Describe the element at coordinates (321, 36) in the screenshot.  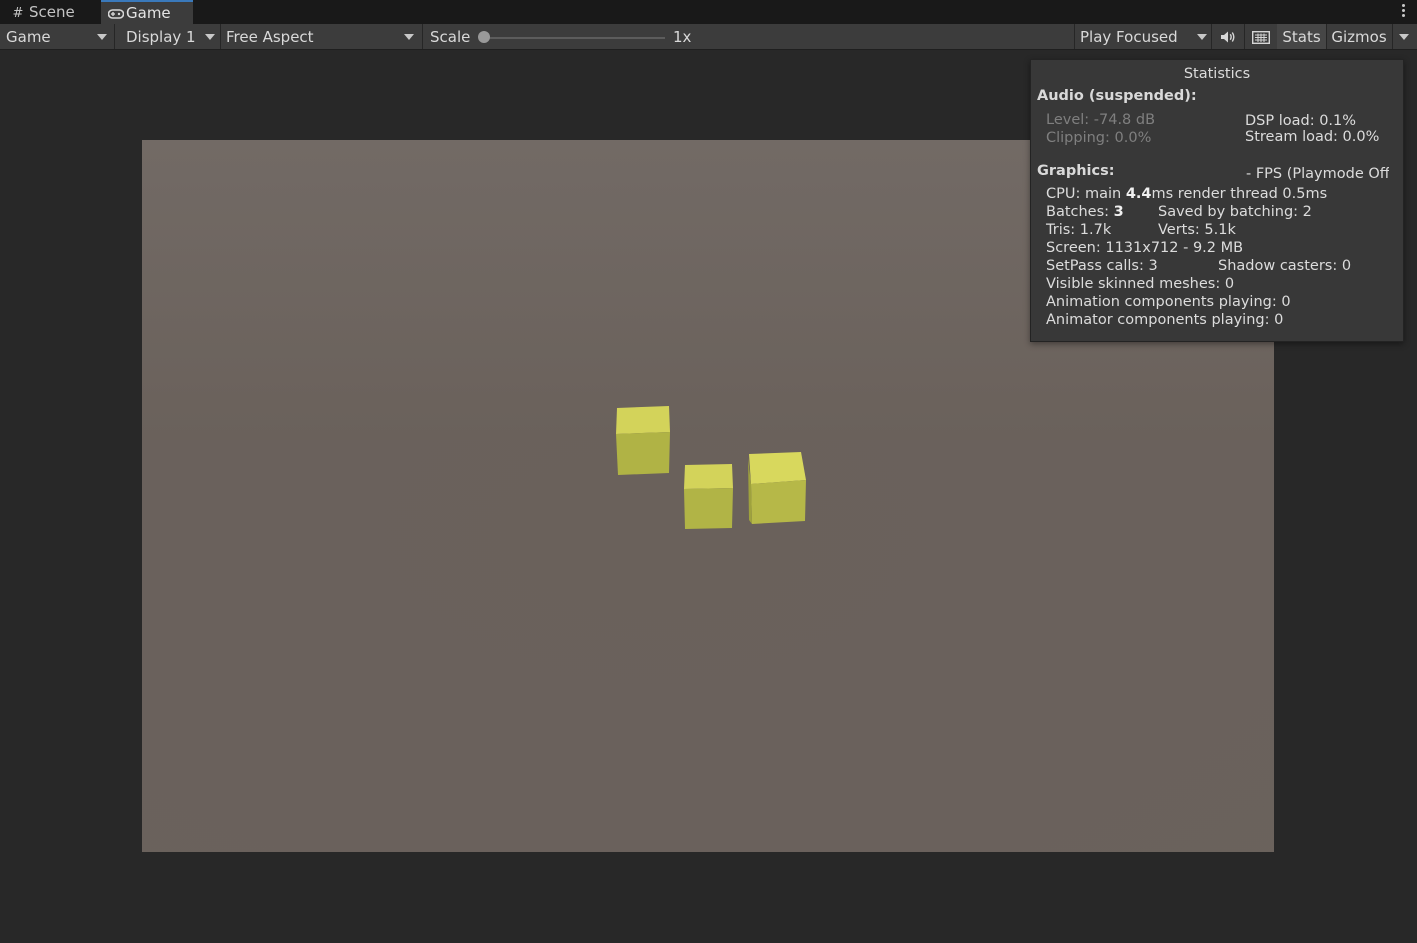
I see `aspect-dropdown: Free Aspect` at that location.